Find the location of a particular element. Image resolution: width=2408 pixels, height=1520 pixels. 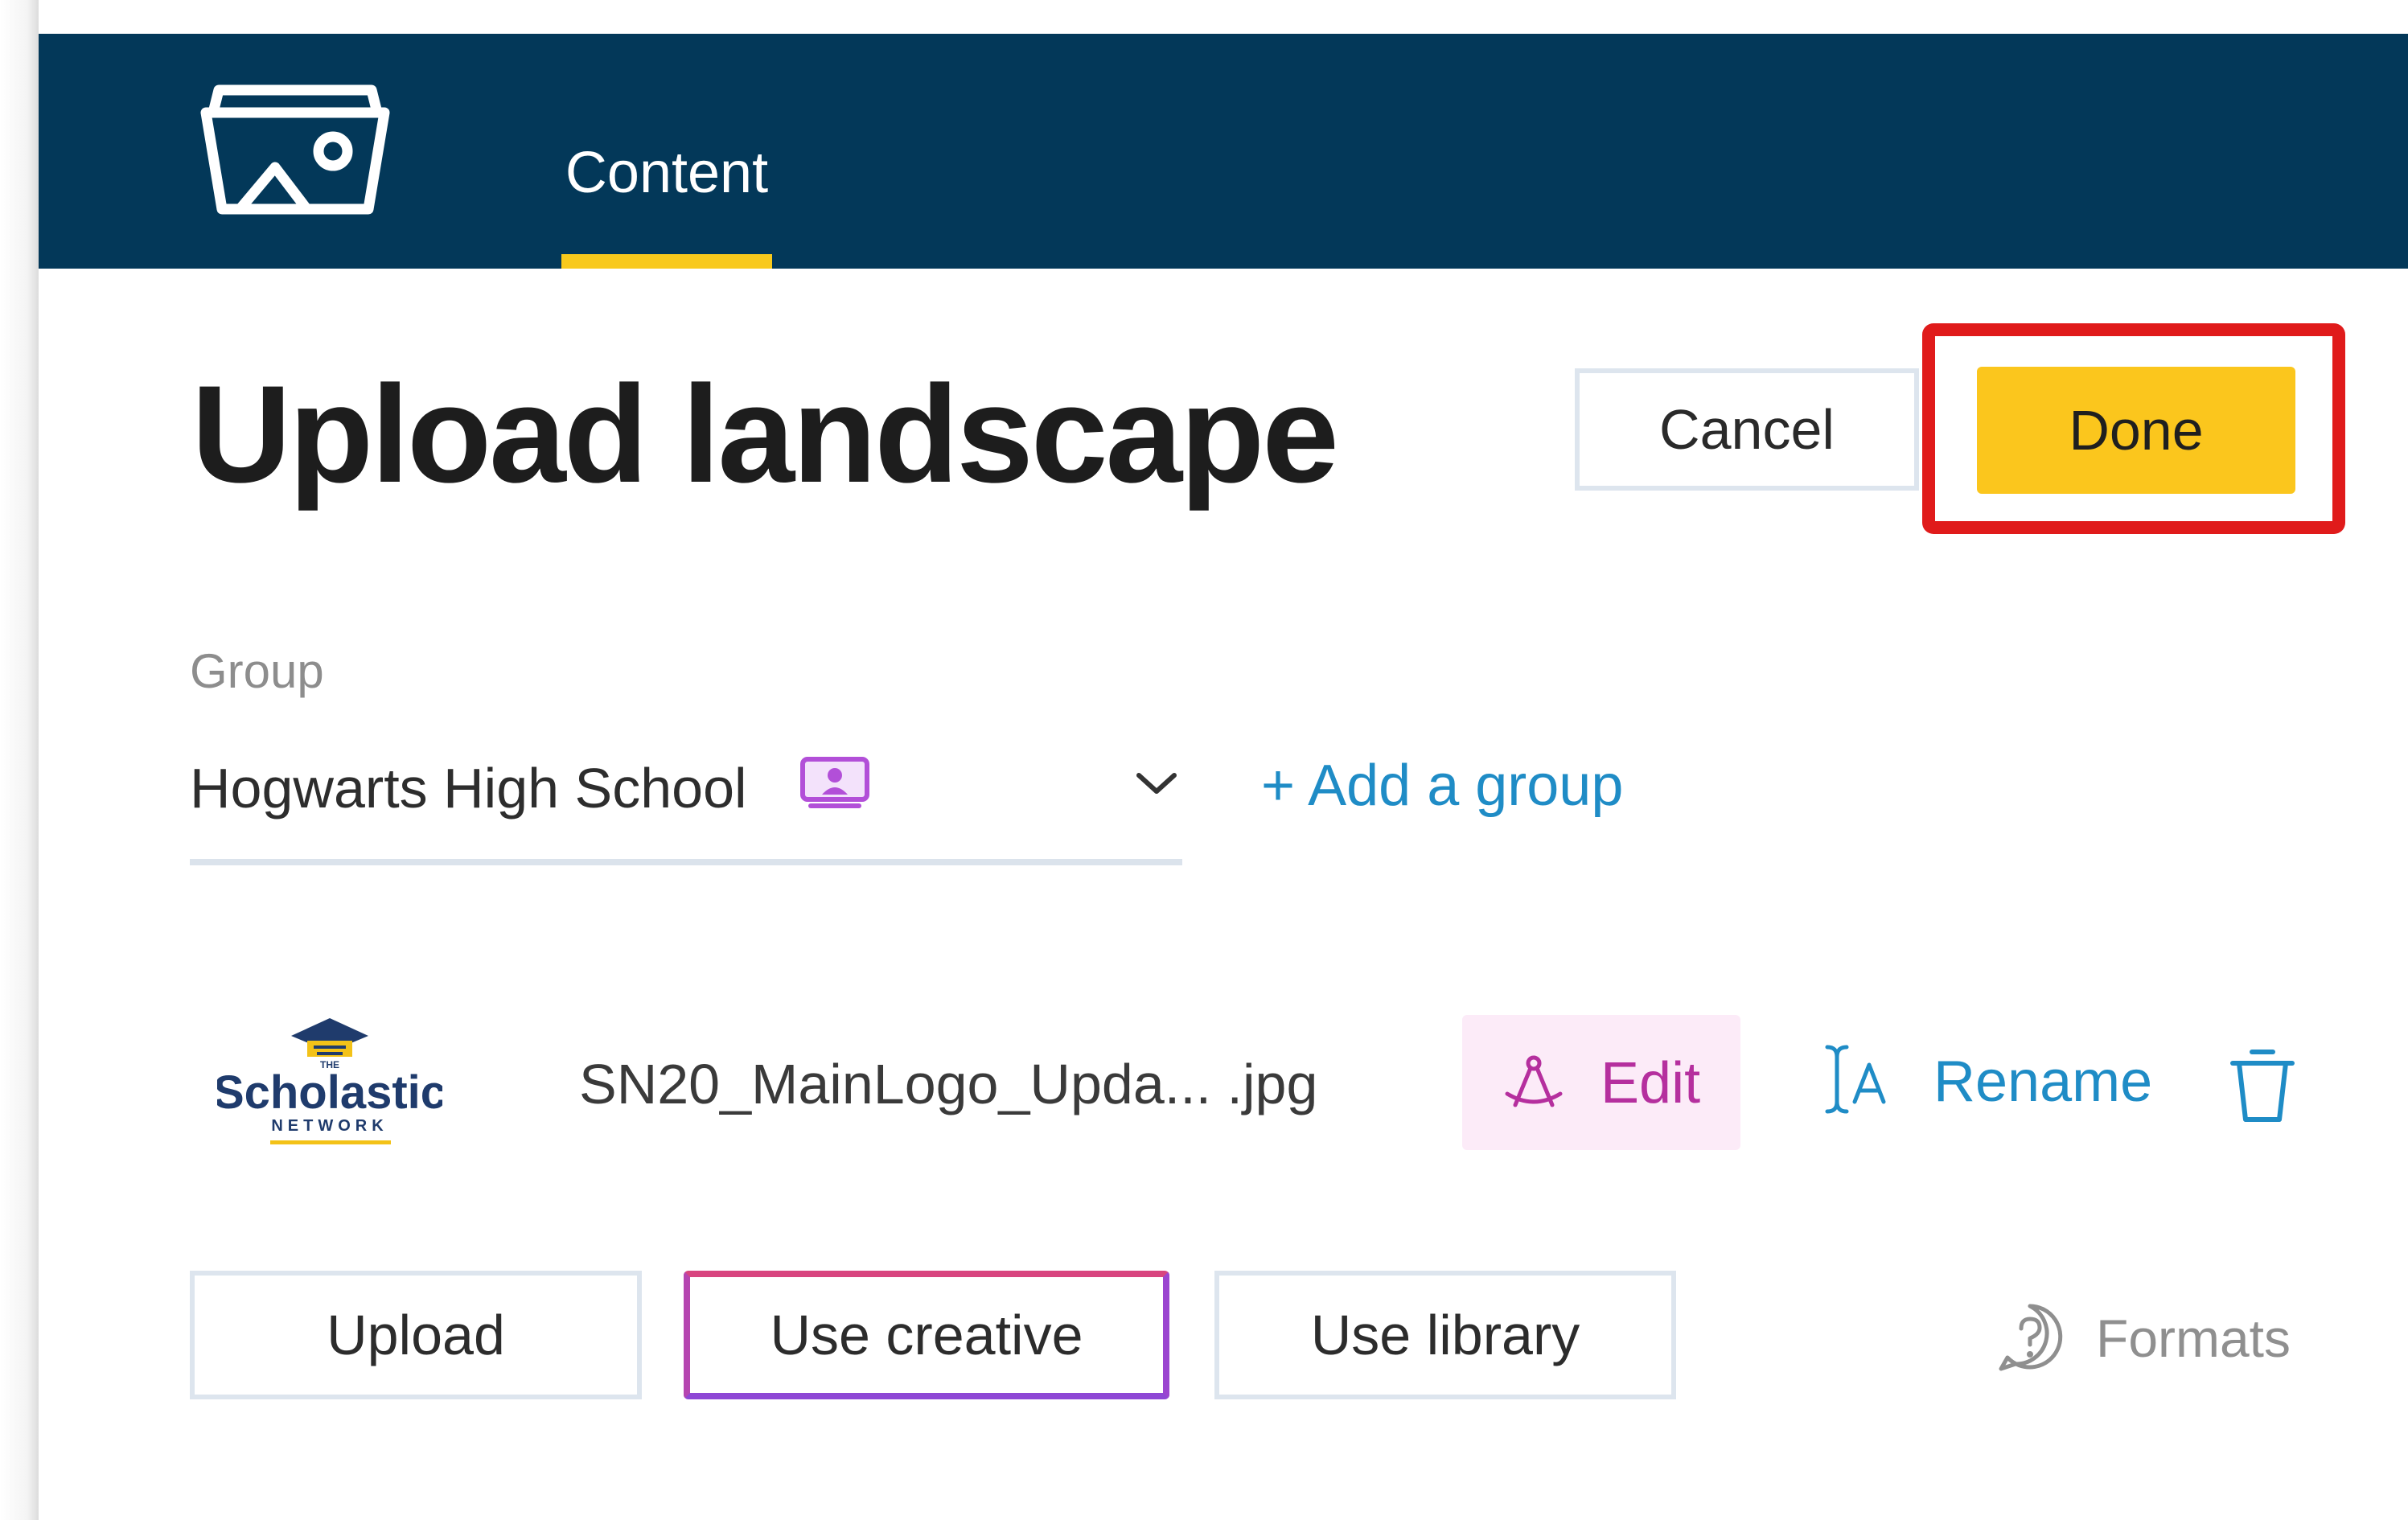

file-name: SN20_MainLogo_Upda... .jpg is located at coordinates (948, 1084).